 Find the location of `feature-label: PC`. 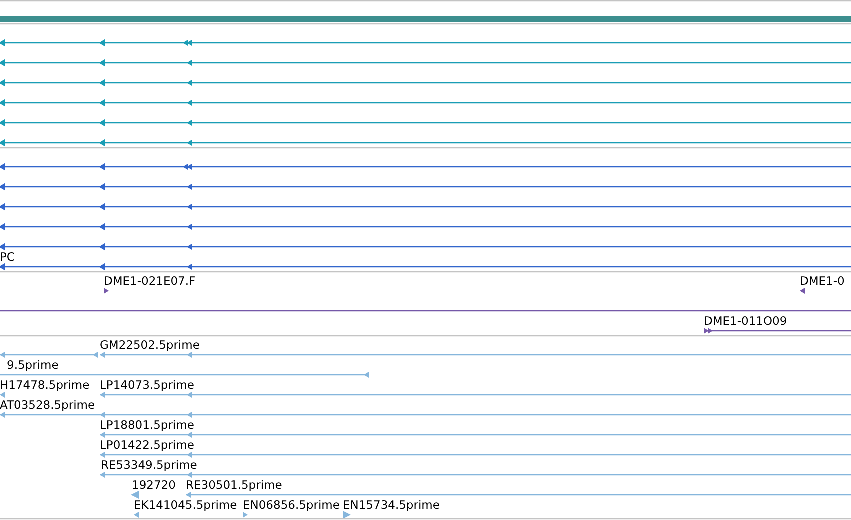

feature-label: PC is located at coordinates (7, 257).